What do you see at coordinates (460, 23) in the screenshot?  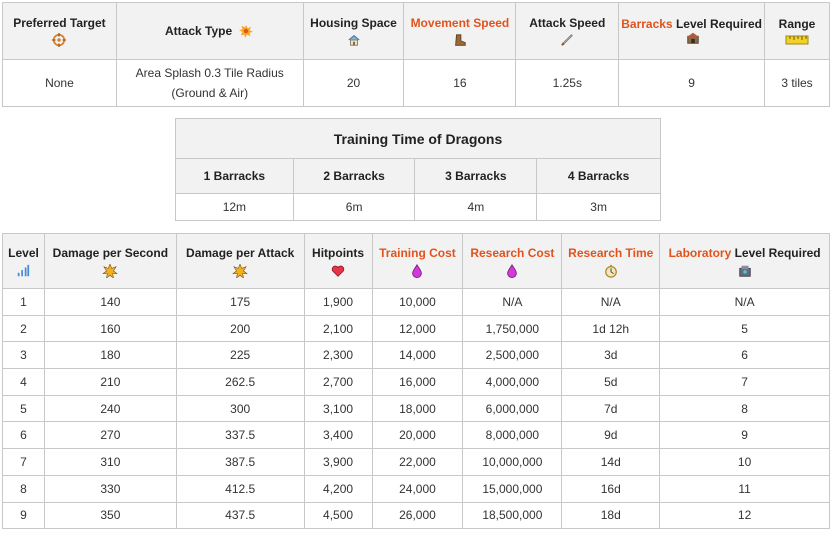 I see `movement-speed-label: Movement Speed` at bounding box center [460, 23].